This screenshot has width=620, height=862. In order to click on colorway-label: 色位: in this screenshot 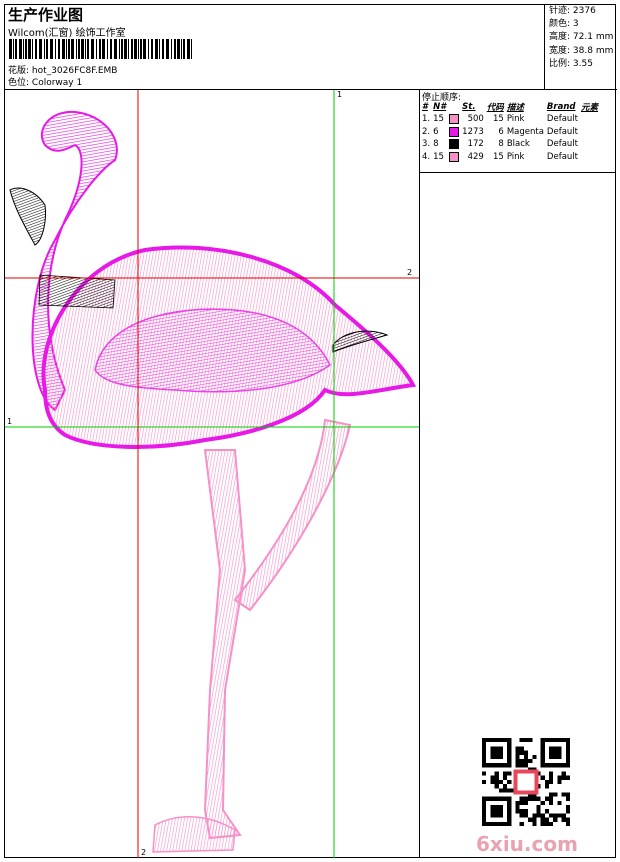, I will do `click(19, 83)`.